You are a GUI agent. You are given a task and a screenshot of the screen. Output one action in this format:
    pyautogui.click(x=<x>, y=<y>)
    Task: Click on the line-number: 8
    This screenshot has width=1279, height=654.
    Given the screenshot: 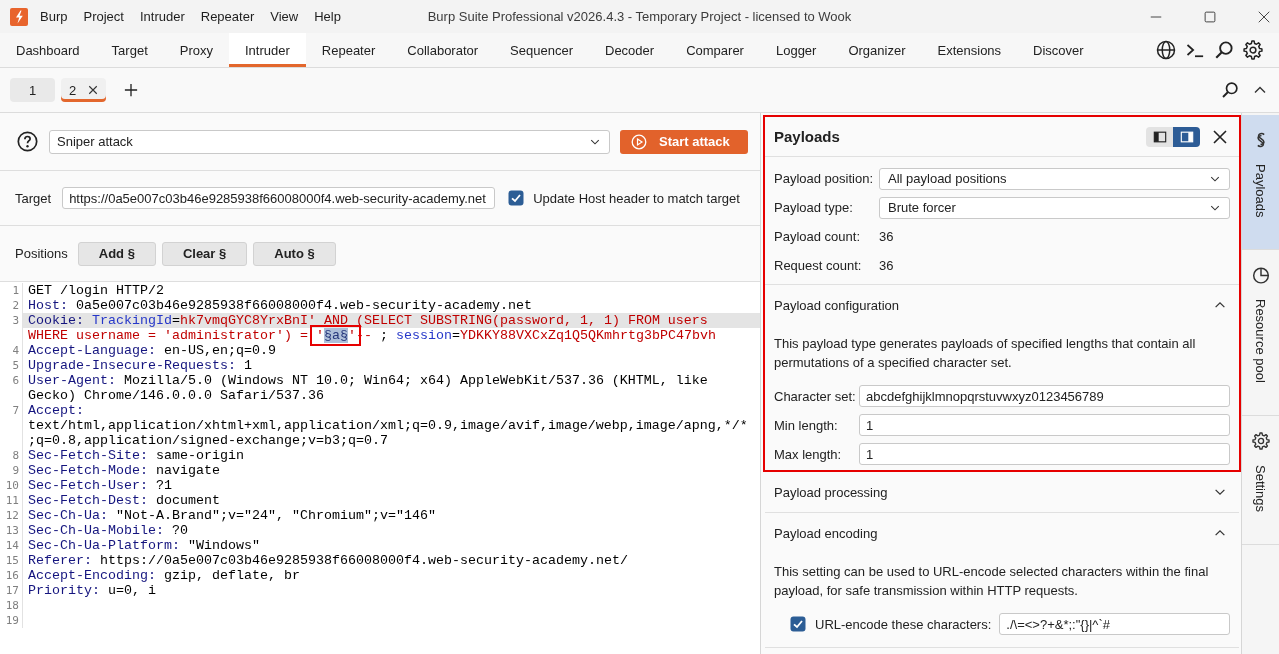 What is the action you would take?
    pyautogui.click(x=11, y=455)
    